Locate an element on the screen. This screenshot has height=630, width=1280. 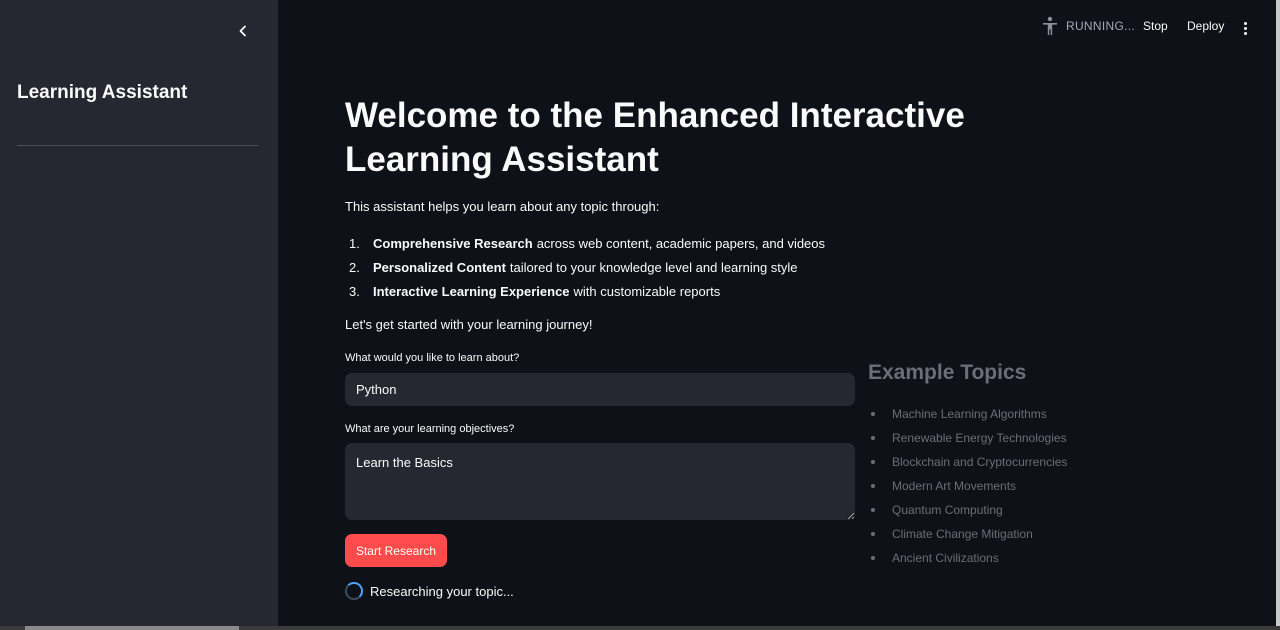
topic-input is located at coordinates (600, 389).